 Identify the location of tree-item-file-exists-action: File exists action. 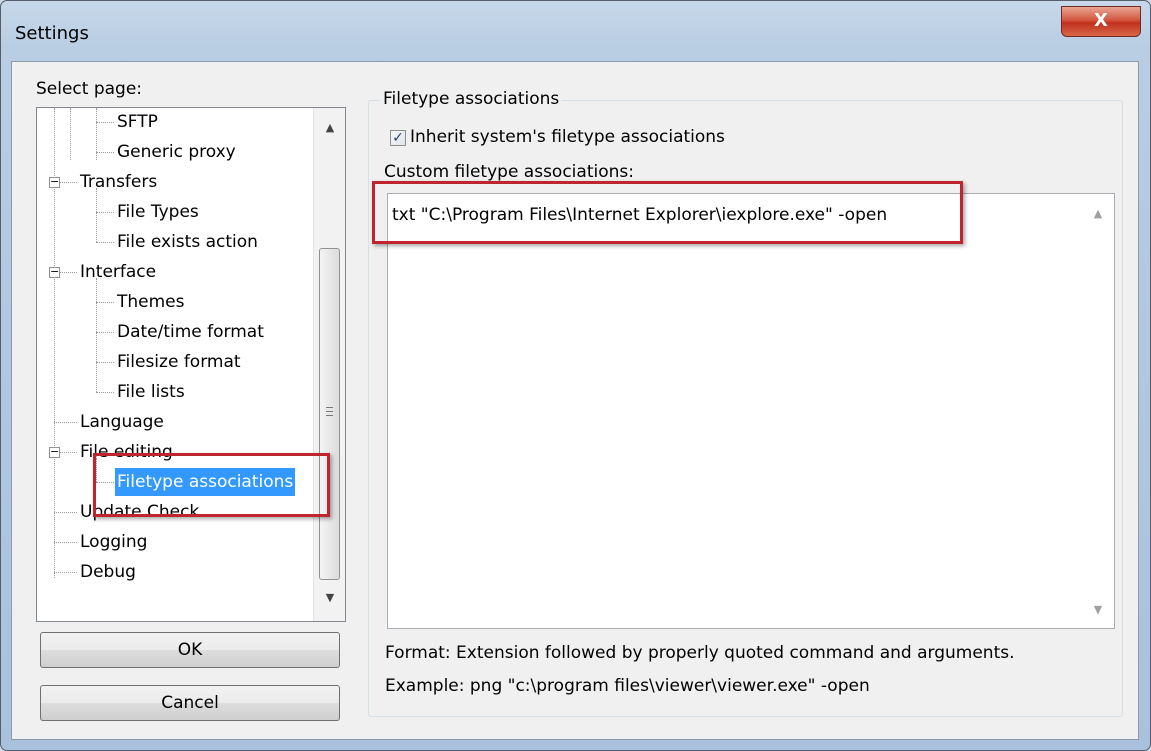
(187, 242).